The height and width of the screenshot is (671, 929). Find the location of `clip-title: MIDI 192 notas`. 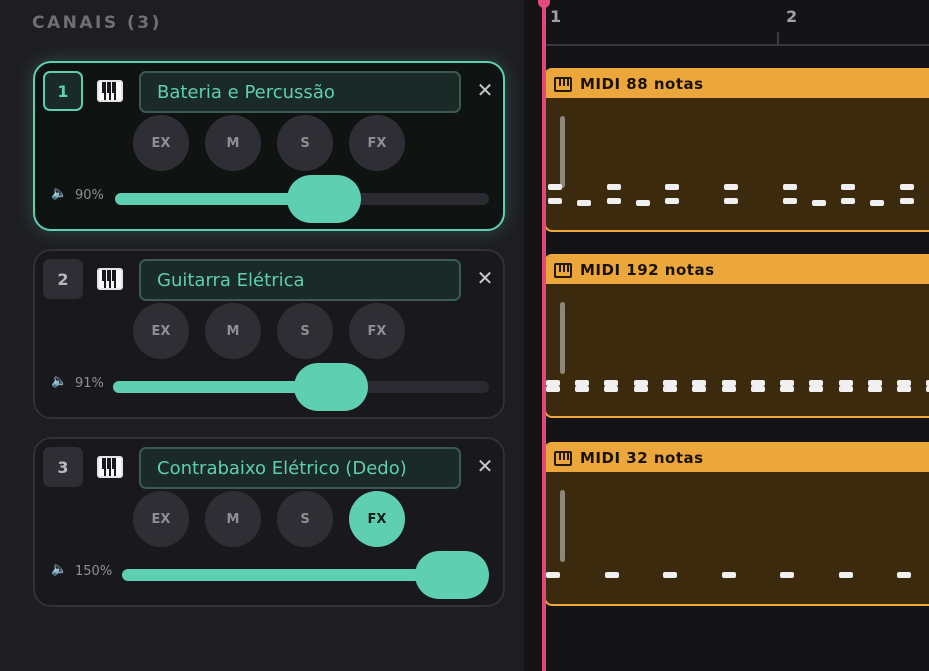

clip-title: MIDI 192 notas is located at coordinates (647, 270).